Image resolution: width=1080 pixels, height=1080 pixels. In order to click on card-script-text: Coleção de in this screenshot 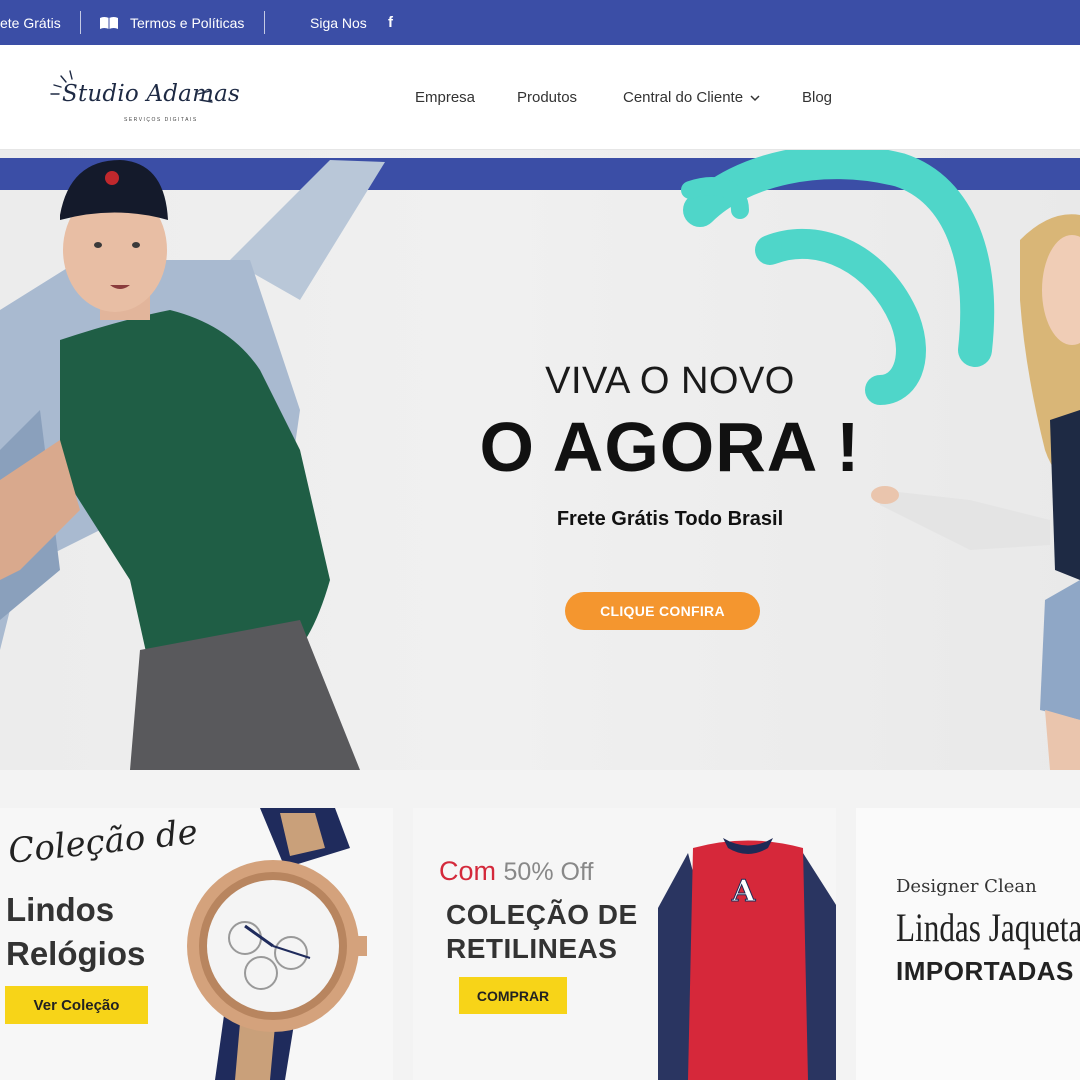, I will do `click(103, 842)`.